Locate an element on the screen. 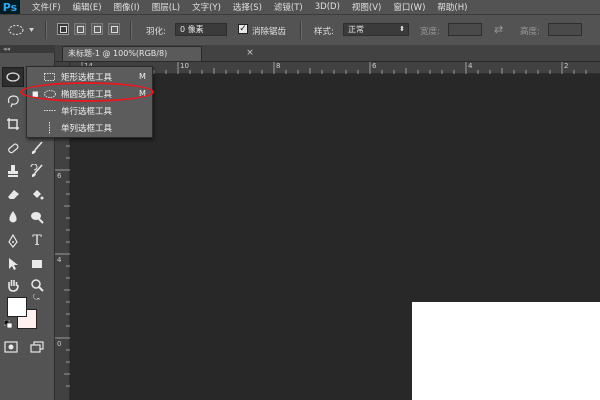  eraser-tool is located at coordinates (13, 194).